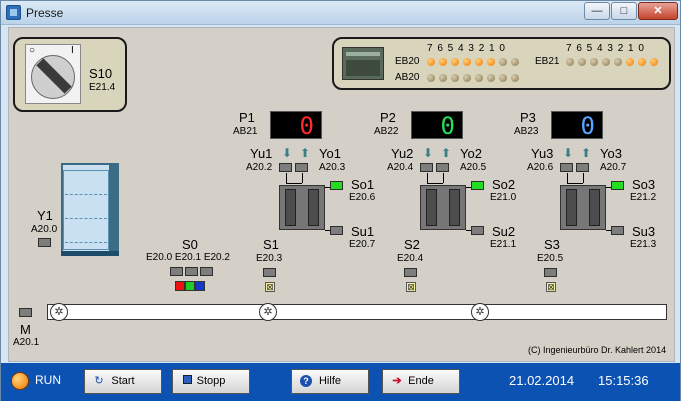 The height and width of the screenshot is (401, 681). What do you see at coordinates (477, 230) in the screenshot?
I see `su2-indicator` at bounding box center [477, 230].